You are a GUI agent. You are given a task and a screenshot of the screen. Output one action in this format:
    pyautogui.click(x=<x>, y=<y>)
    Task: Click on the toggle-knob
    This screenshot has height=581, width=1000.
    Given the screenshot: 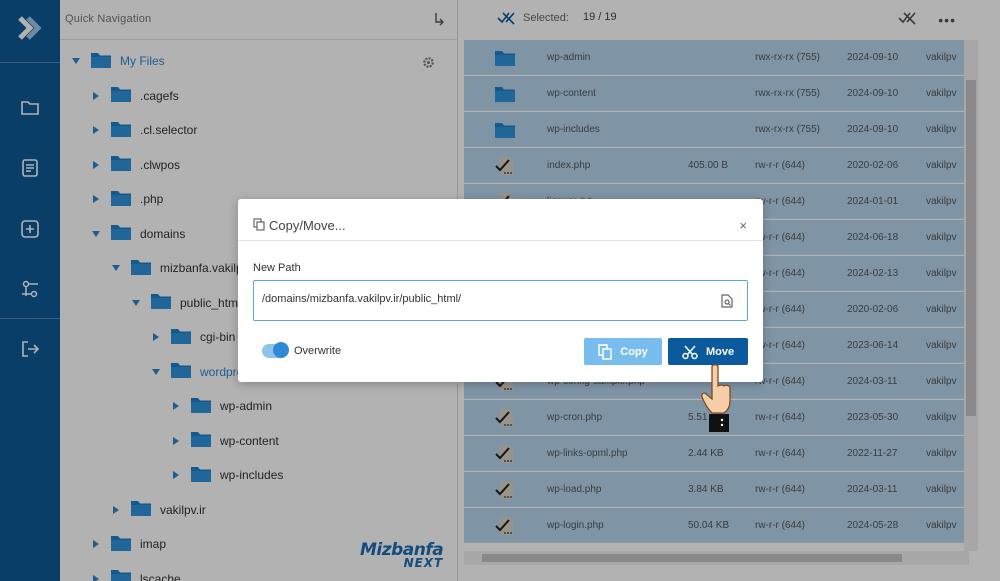 What is the action you would take?
    pyautogui.click(x=281, y=350)
    